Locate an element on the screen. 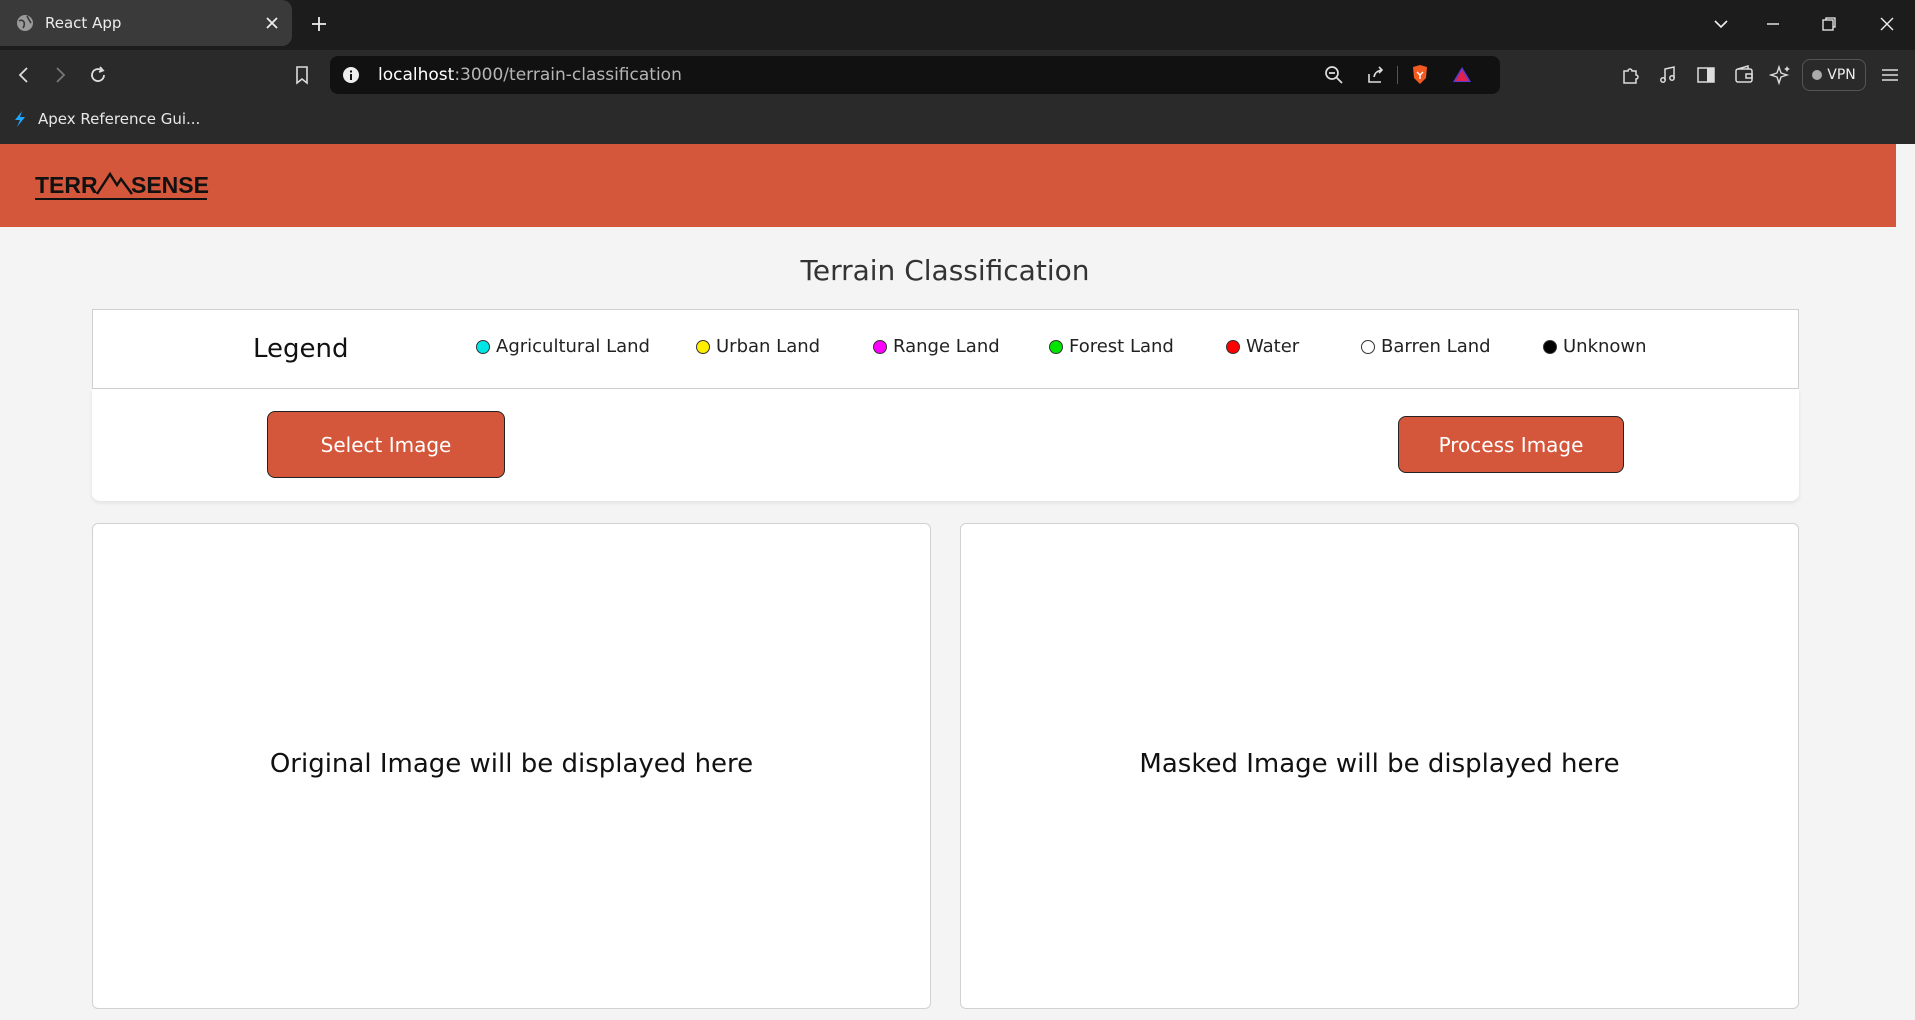 Image resolution: width=1915 pixels, height=1020 pixels. bookmark-icon is located at coordinates (302, 75).